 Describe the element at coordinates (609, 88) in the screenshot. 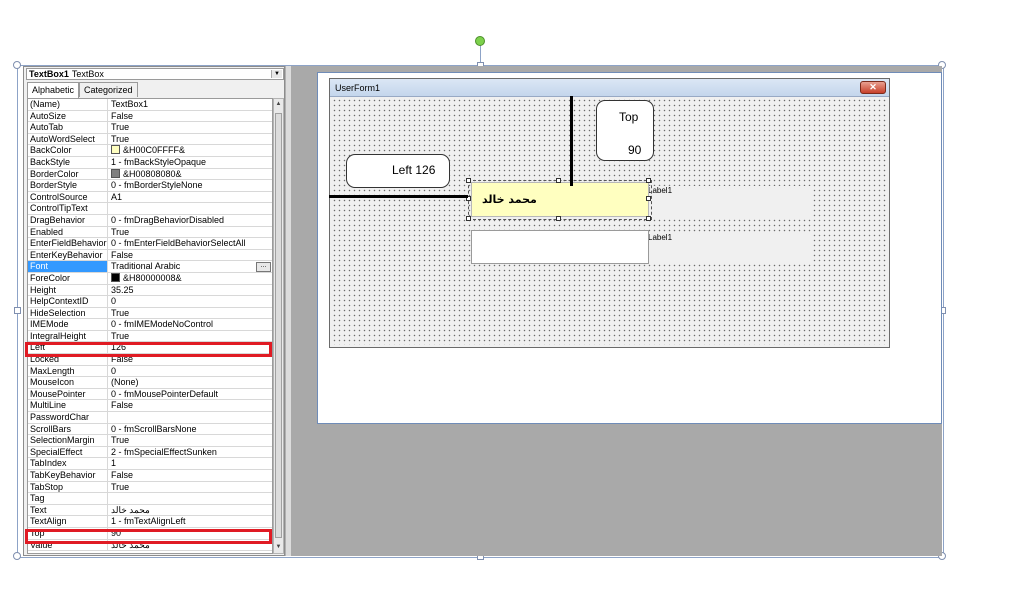

I see `userform-titlebar: UserForm1 ✕` at that location.